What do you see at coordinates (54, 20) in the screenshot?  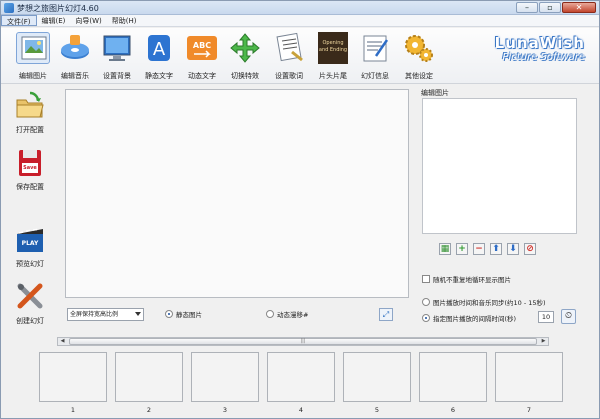 I see `menu-edit: 编辑(E)` at bounding box center [54, 20].